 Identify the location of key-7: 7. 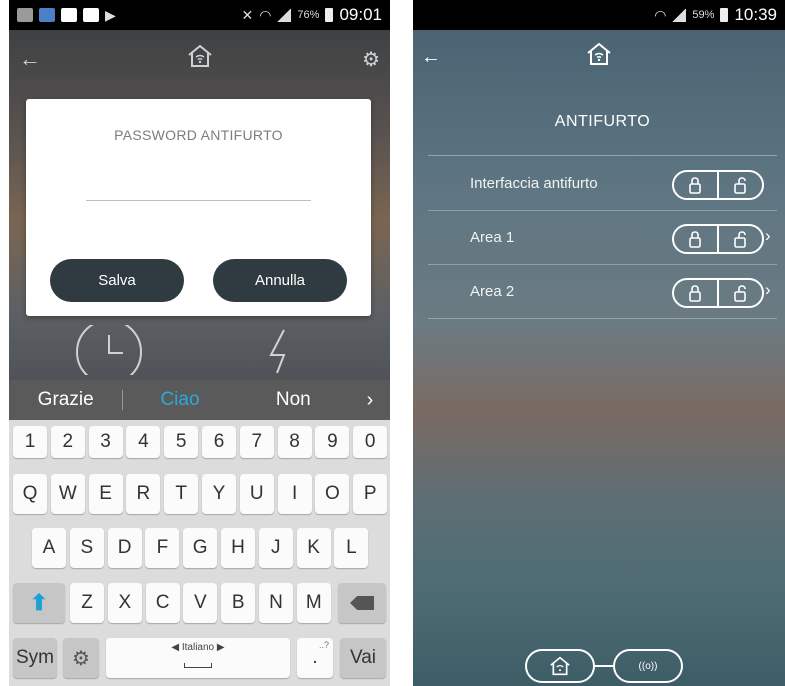
(256, 442).